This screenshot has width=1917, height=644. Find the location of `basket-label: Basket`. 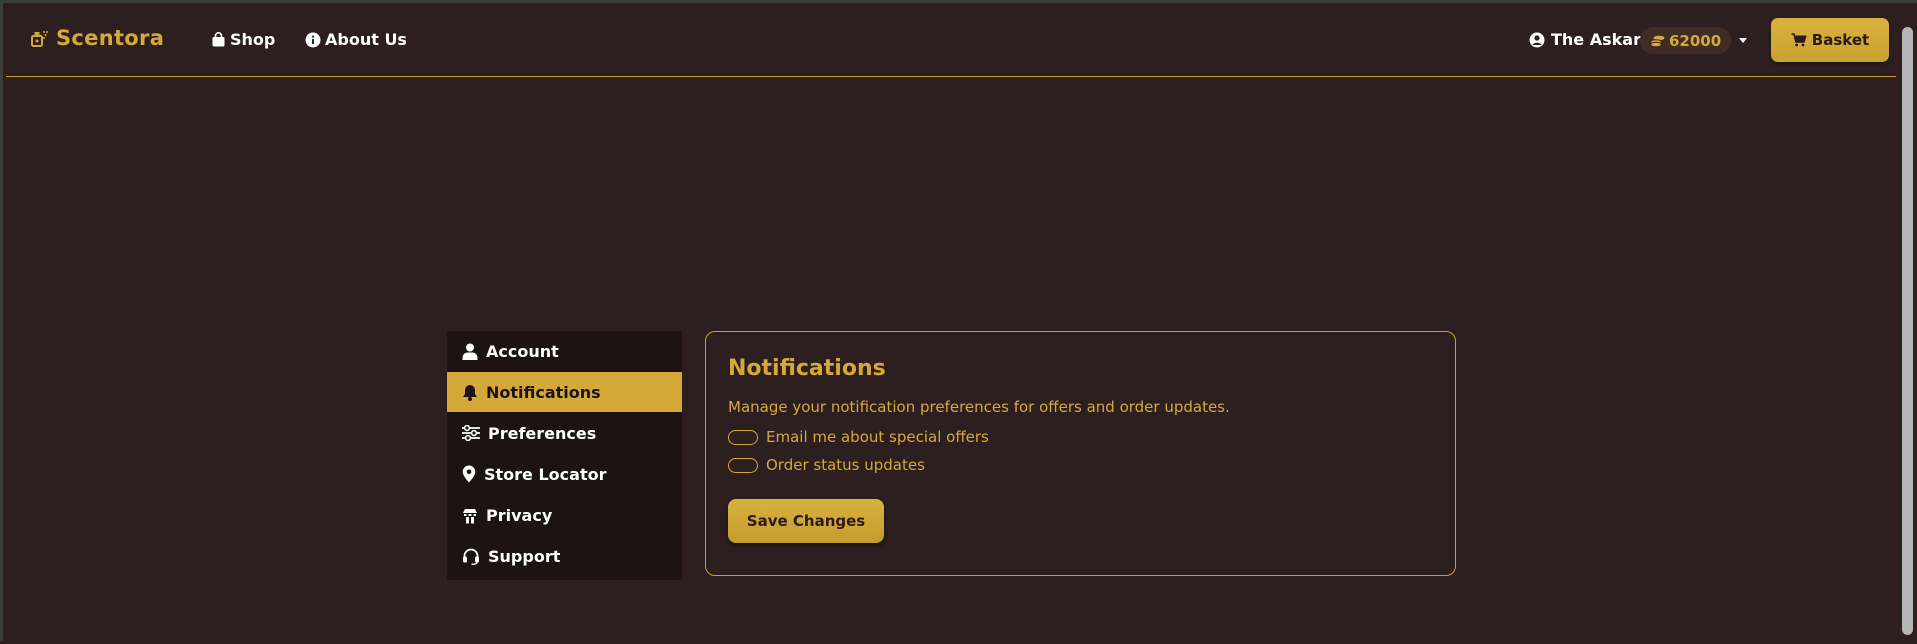

basket-label: Basket is located at coordinates (1840, 40).